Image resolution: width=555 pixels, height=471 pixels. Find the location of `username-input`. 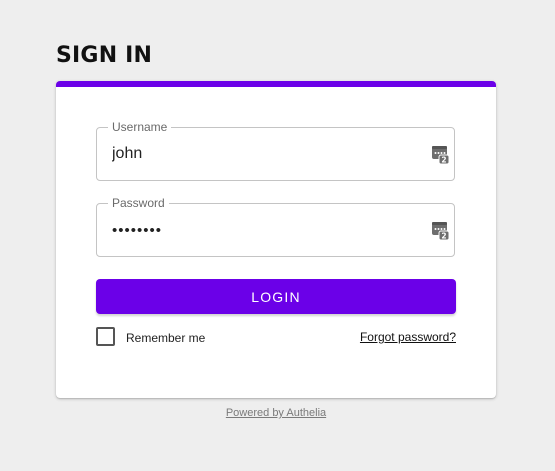

username-input is located at coordinates (262, 154).